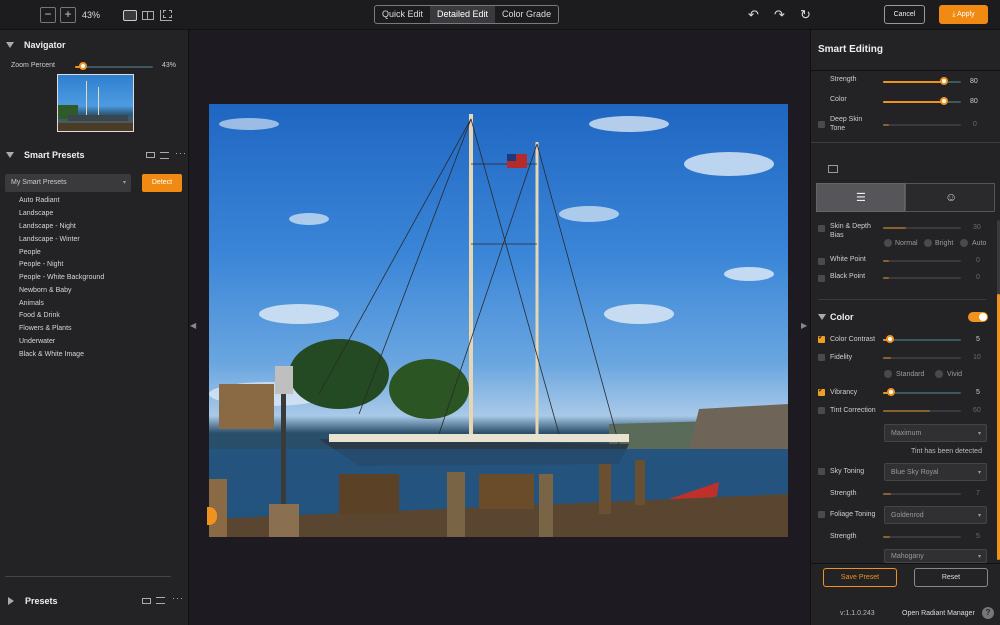 The image size is (1000, 625). What do you see at coordinates (148, 15) in the screenshot?
I see `split-view-icon` at bounding box center [148, 15].